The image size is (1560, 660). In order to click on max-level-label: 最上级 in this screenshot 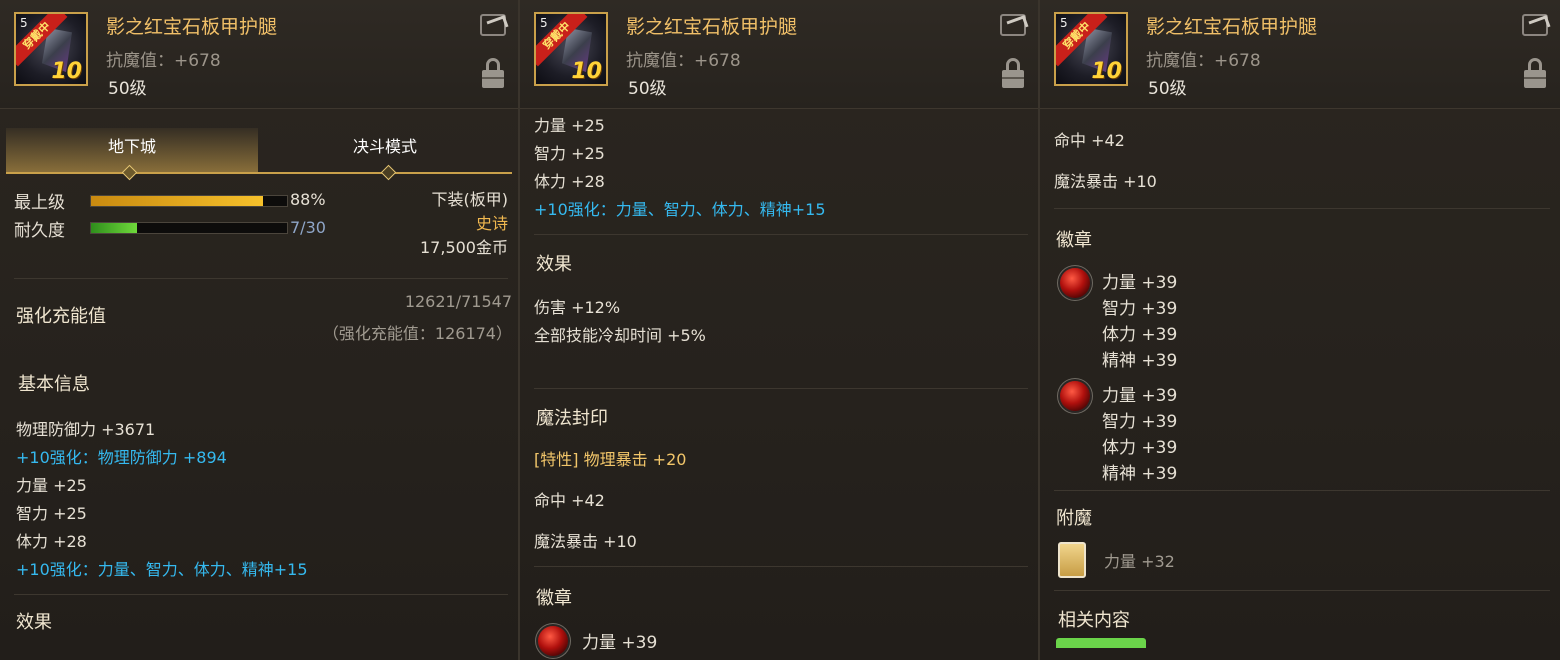, I will do `click(39, 203)`.